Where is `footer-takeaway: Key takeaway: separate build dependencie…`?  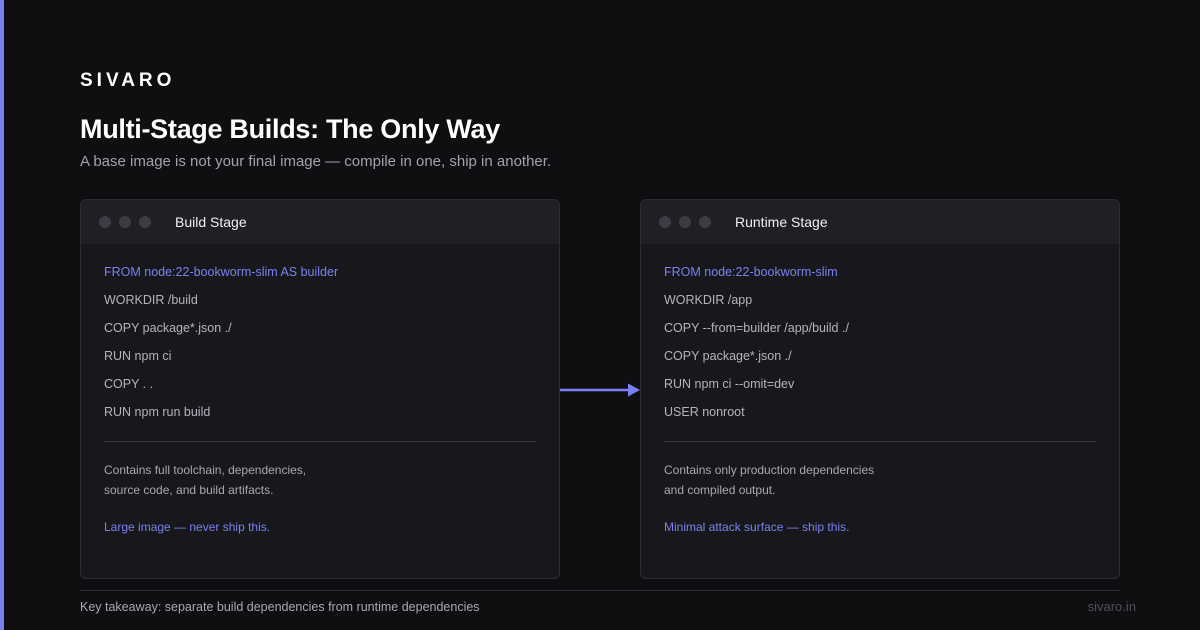 footer-takeaway: Key takeaway: separate build dependencie… is located at coordinates (280, 607).